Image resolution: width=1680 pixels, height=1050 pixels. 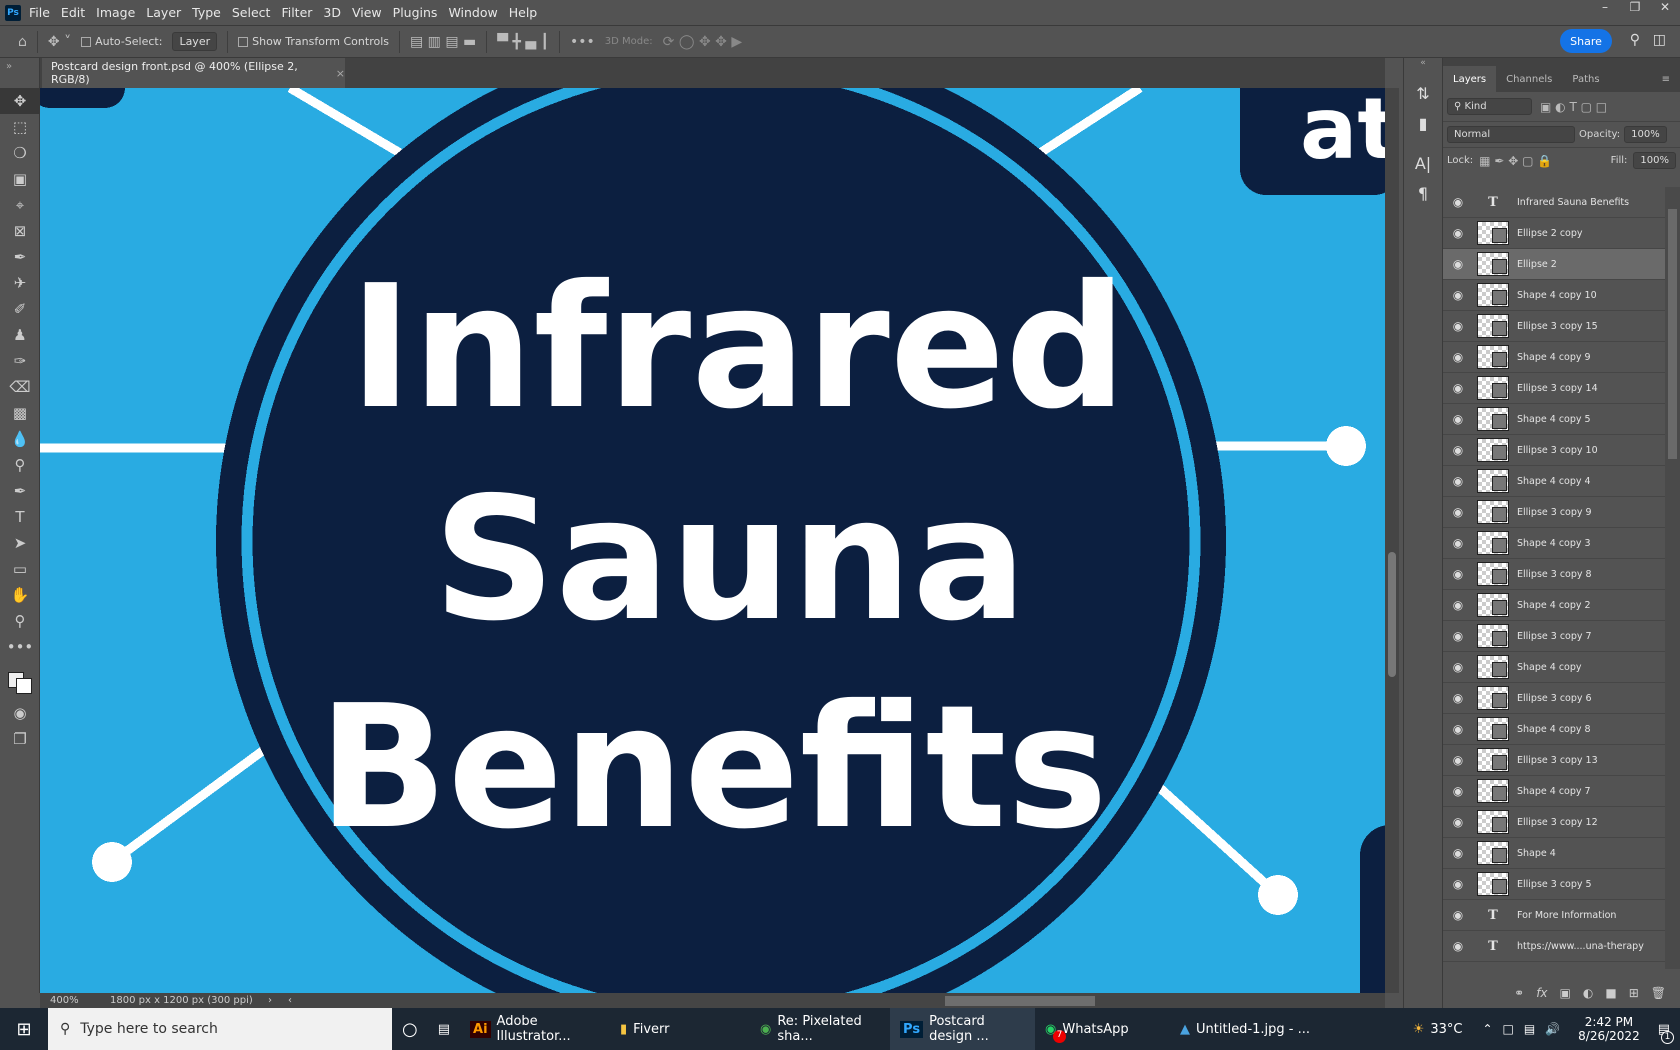 I want to click on taskbar-app-fiverr: ▮ Fiverr, so click(x=680, y=1029).